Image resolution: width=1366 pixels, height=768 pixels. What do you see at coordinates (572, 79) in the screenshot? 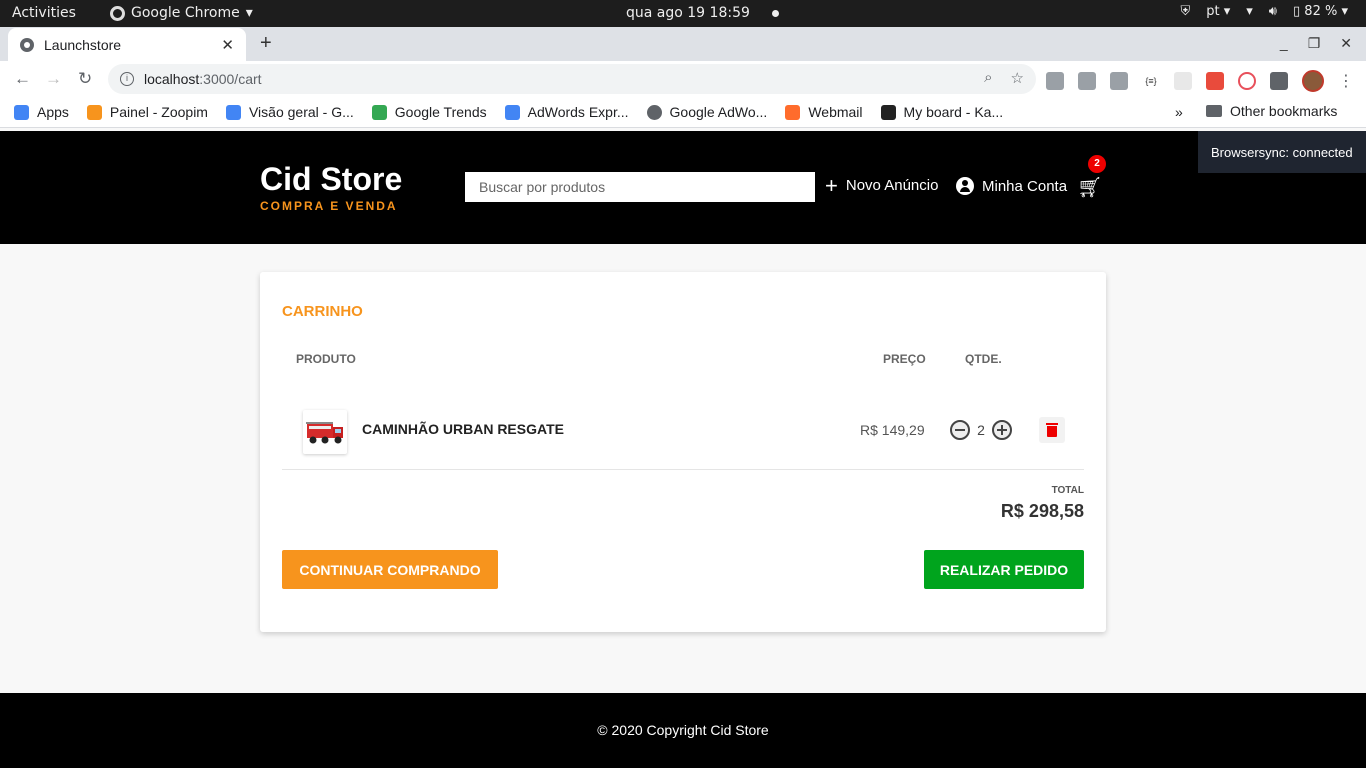
I see `address-bar: i localhost:3000/cart ⌕ ☆` at bounding box center [572, 79].